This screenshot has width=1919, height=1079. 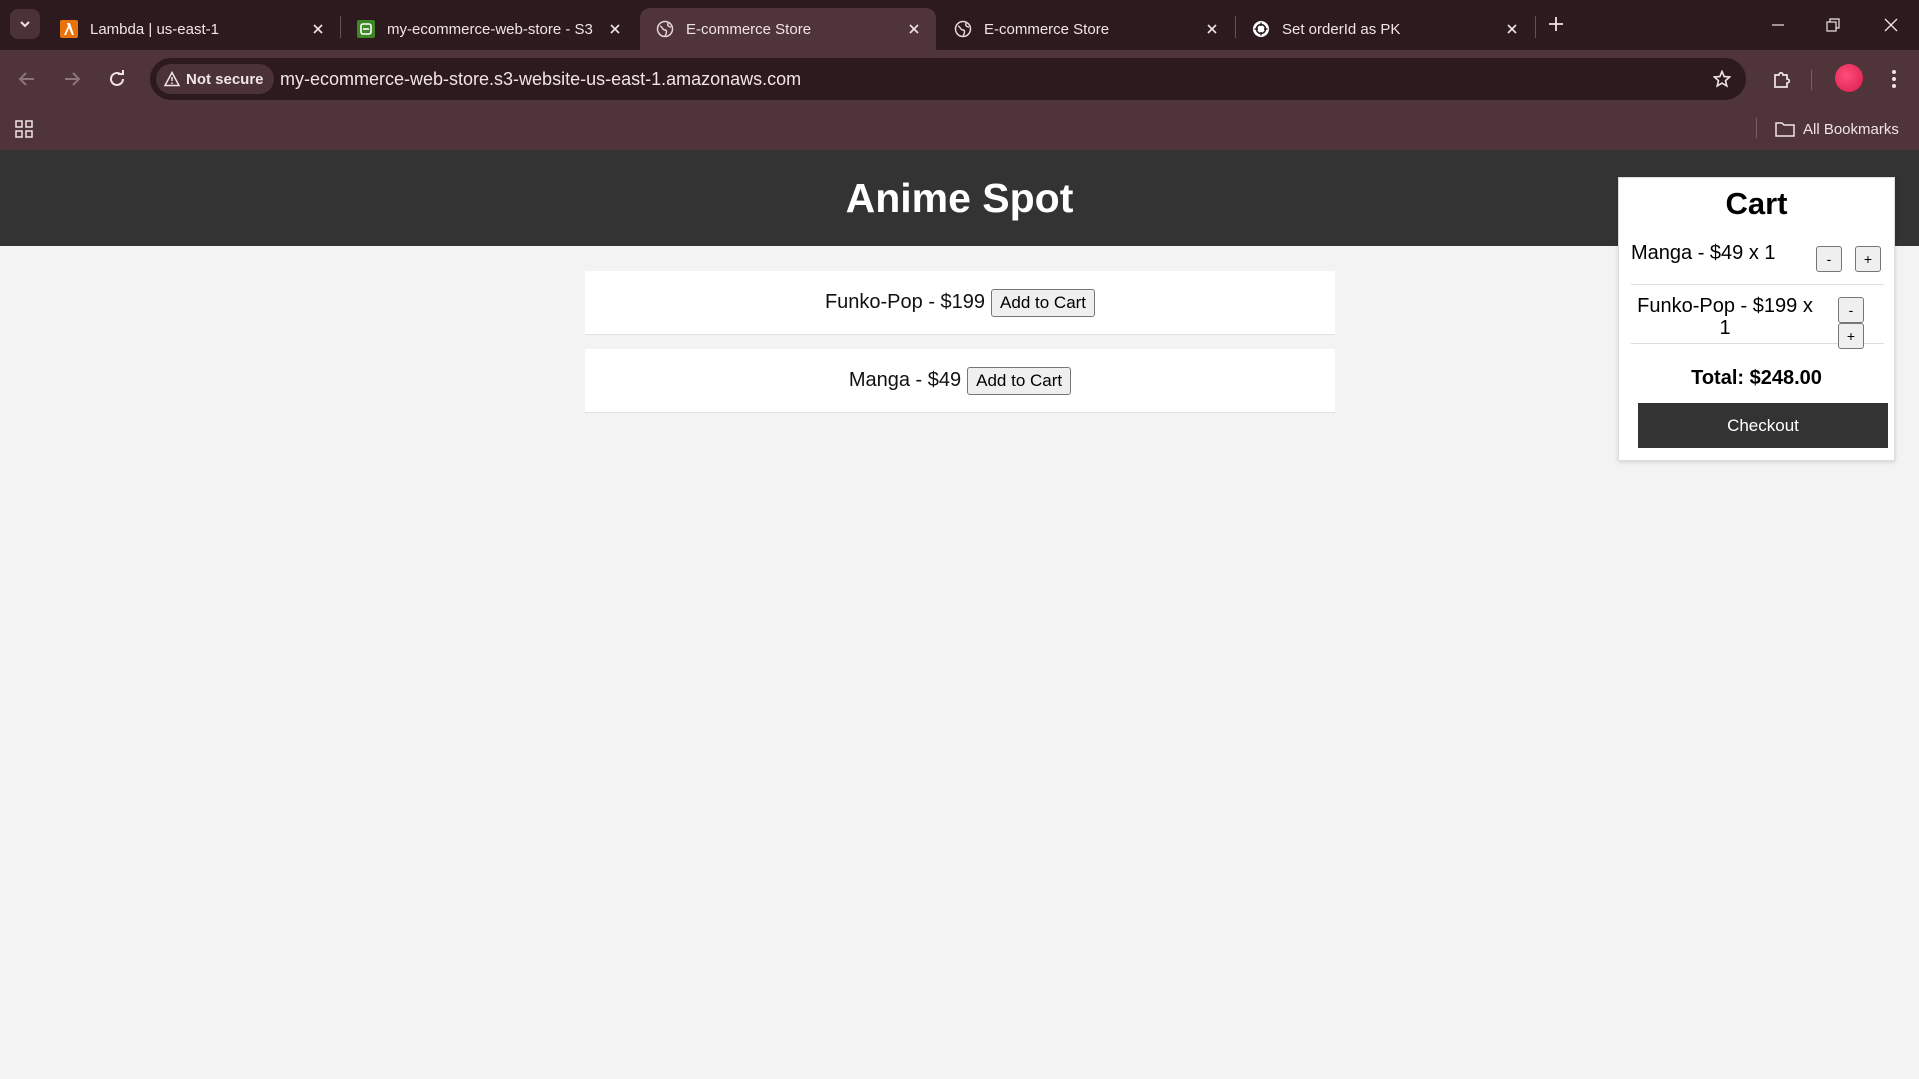 What do you see at coordinates (1785, 129) in the screenshot?
I see `folder-icon` at bounding box center [1785, 129].